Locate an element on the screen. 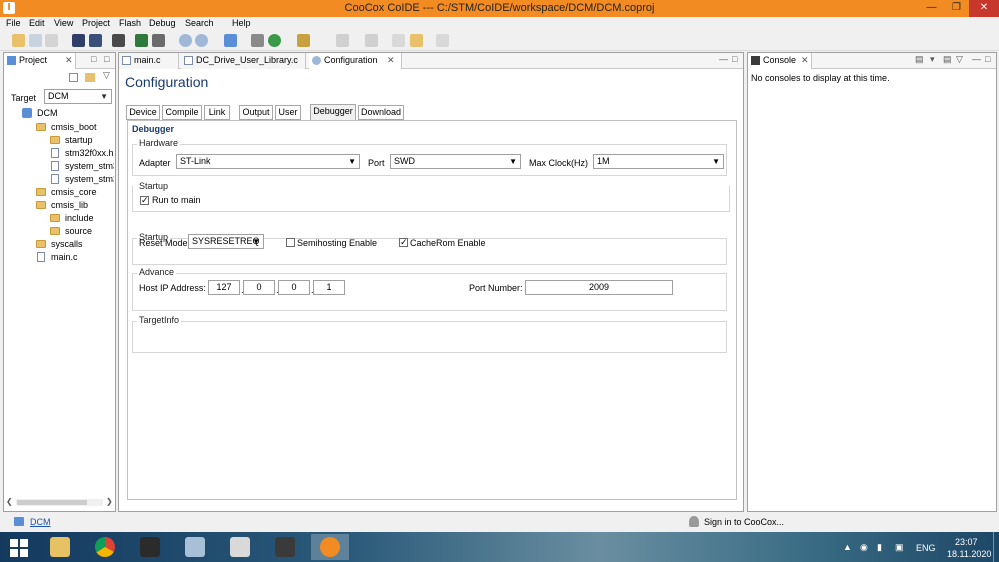 Image resolution: width=999 pixels, height=562 pixels. tab-configuration: Configuration ✕ is located at coordinates (355, 61).